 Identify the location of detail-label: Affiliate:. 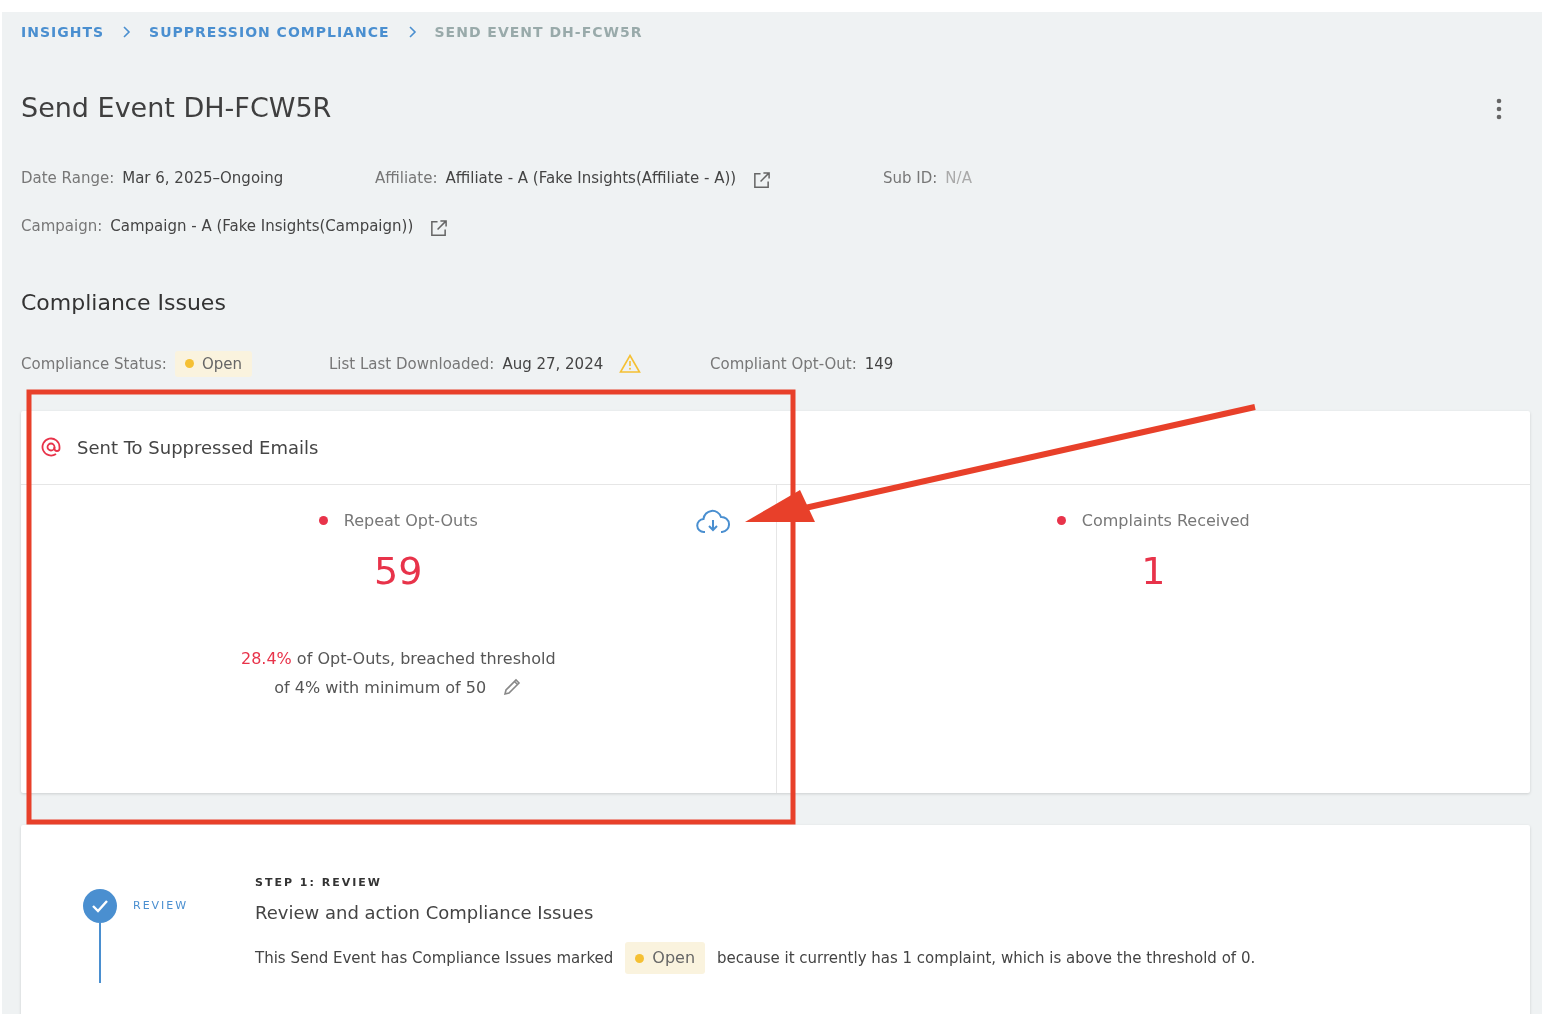
(406, 179).